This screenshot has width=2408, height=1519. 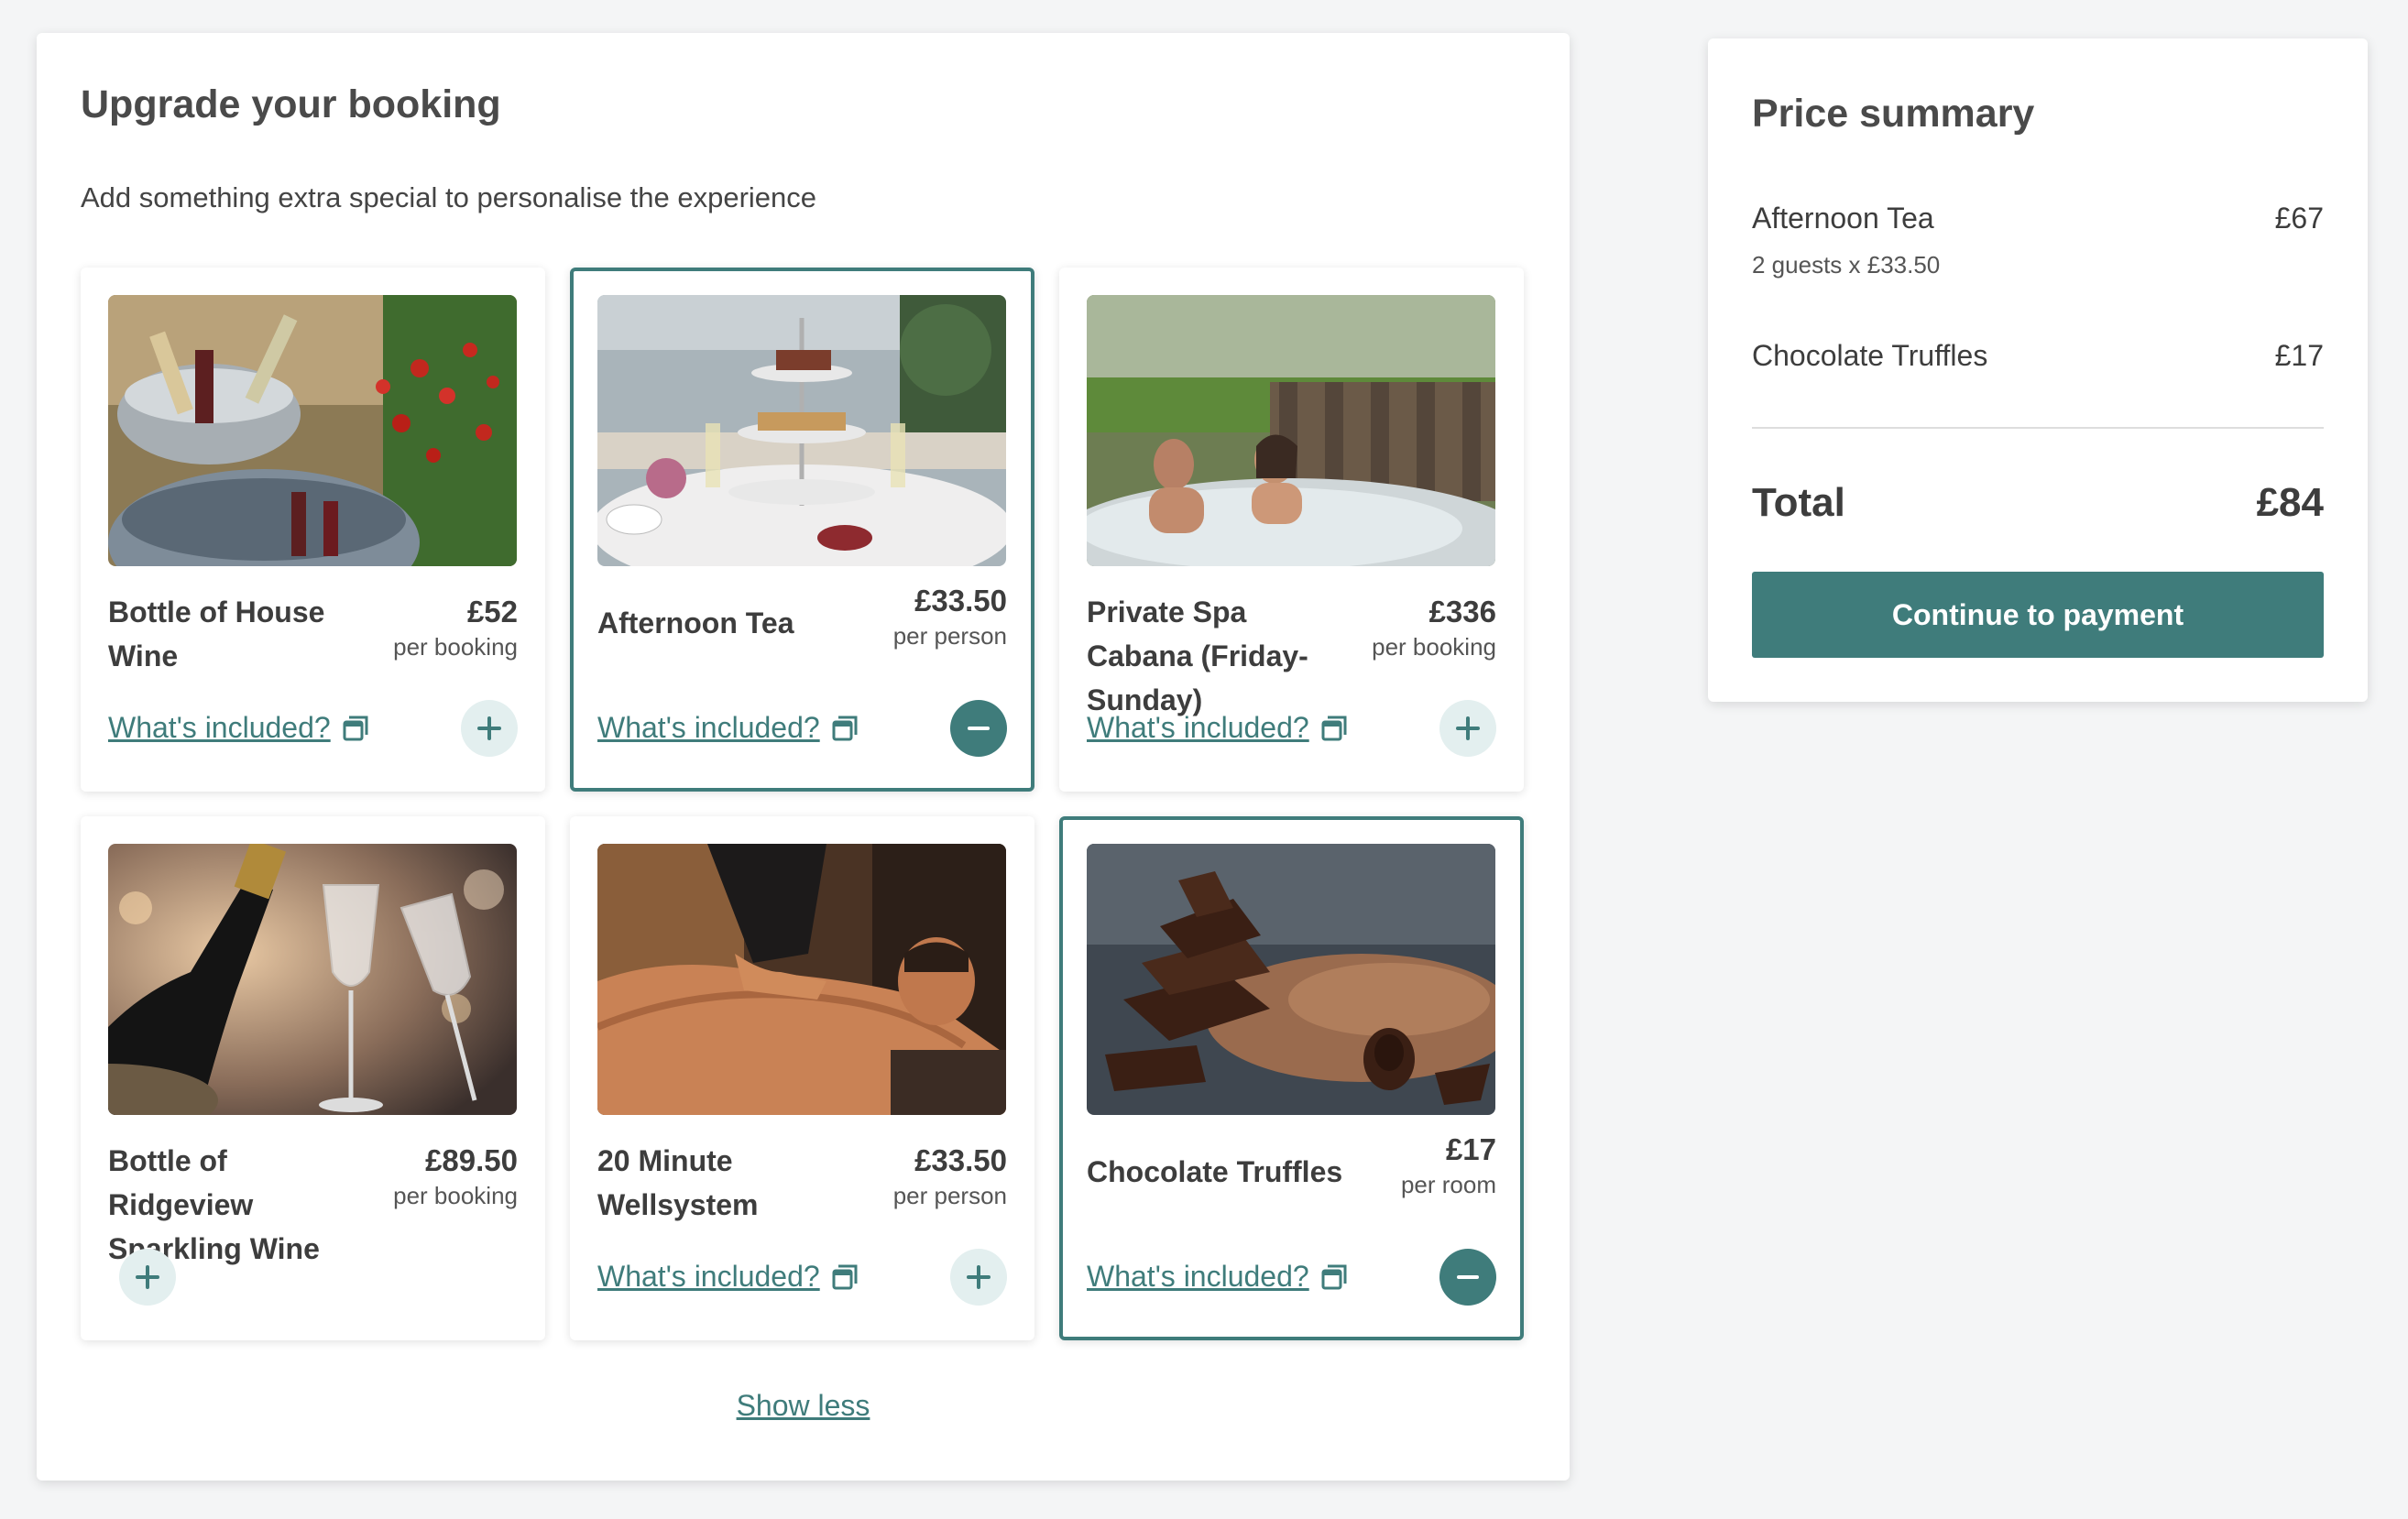 What do you see at coordinates (2299, 218) in the screenshot?
I see `summary-line-amount: £67` at bounding box center [2299, 218].